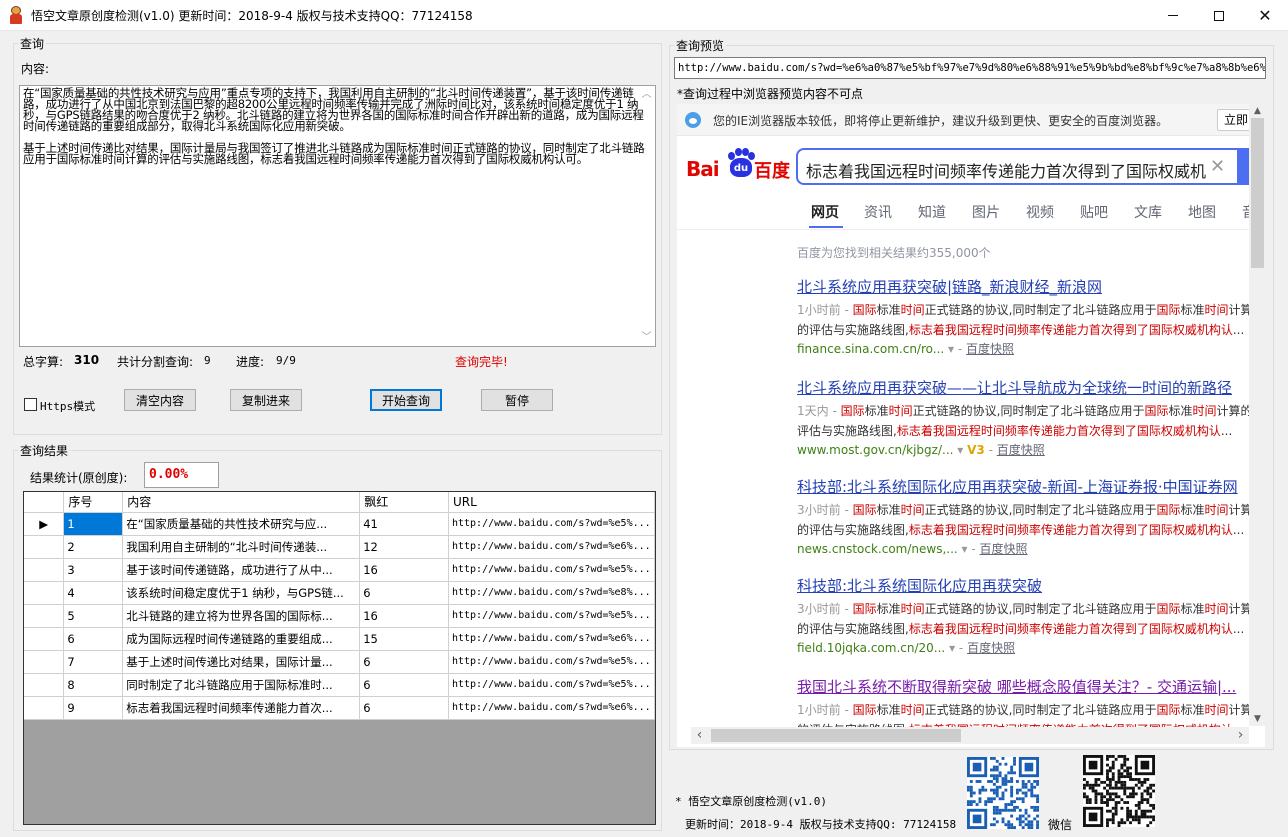  I want to click on paste-button: 复制进来, so click(266, 400).